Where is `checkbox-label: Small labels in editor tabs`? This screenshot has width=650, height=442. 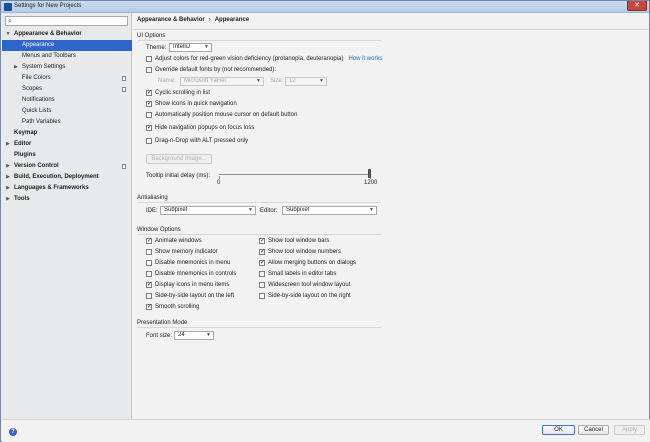 checkbox-label: Small labels in editor tabs is located at coordinates (302, 274).